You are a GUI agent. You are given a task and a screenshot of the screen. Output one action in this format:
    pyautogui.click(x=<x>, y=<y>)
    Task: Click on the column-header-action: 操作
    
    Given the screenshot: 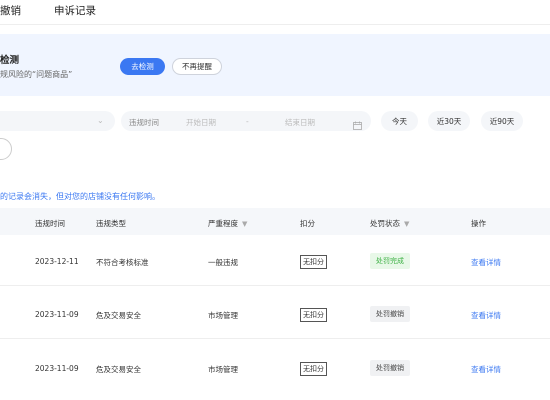 What is the action you would take?
    pyautogui.click(x=478, y=223)
    